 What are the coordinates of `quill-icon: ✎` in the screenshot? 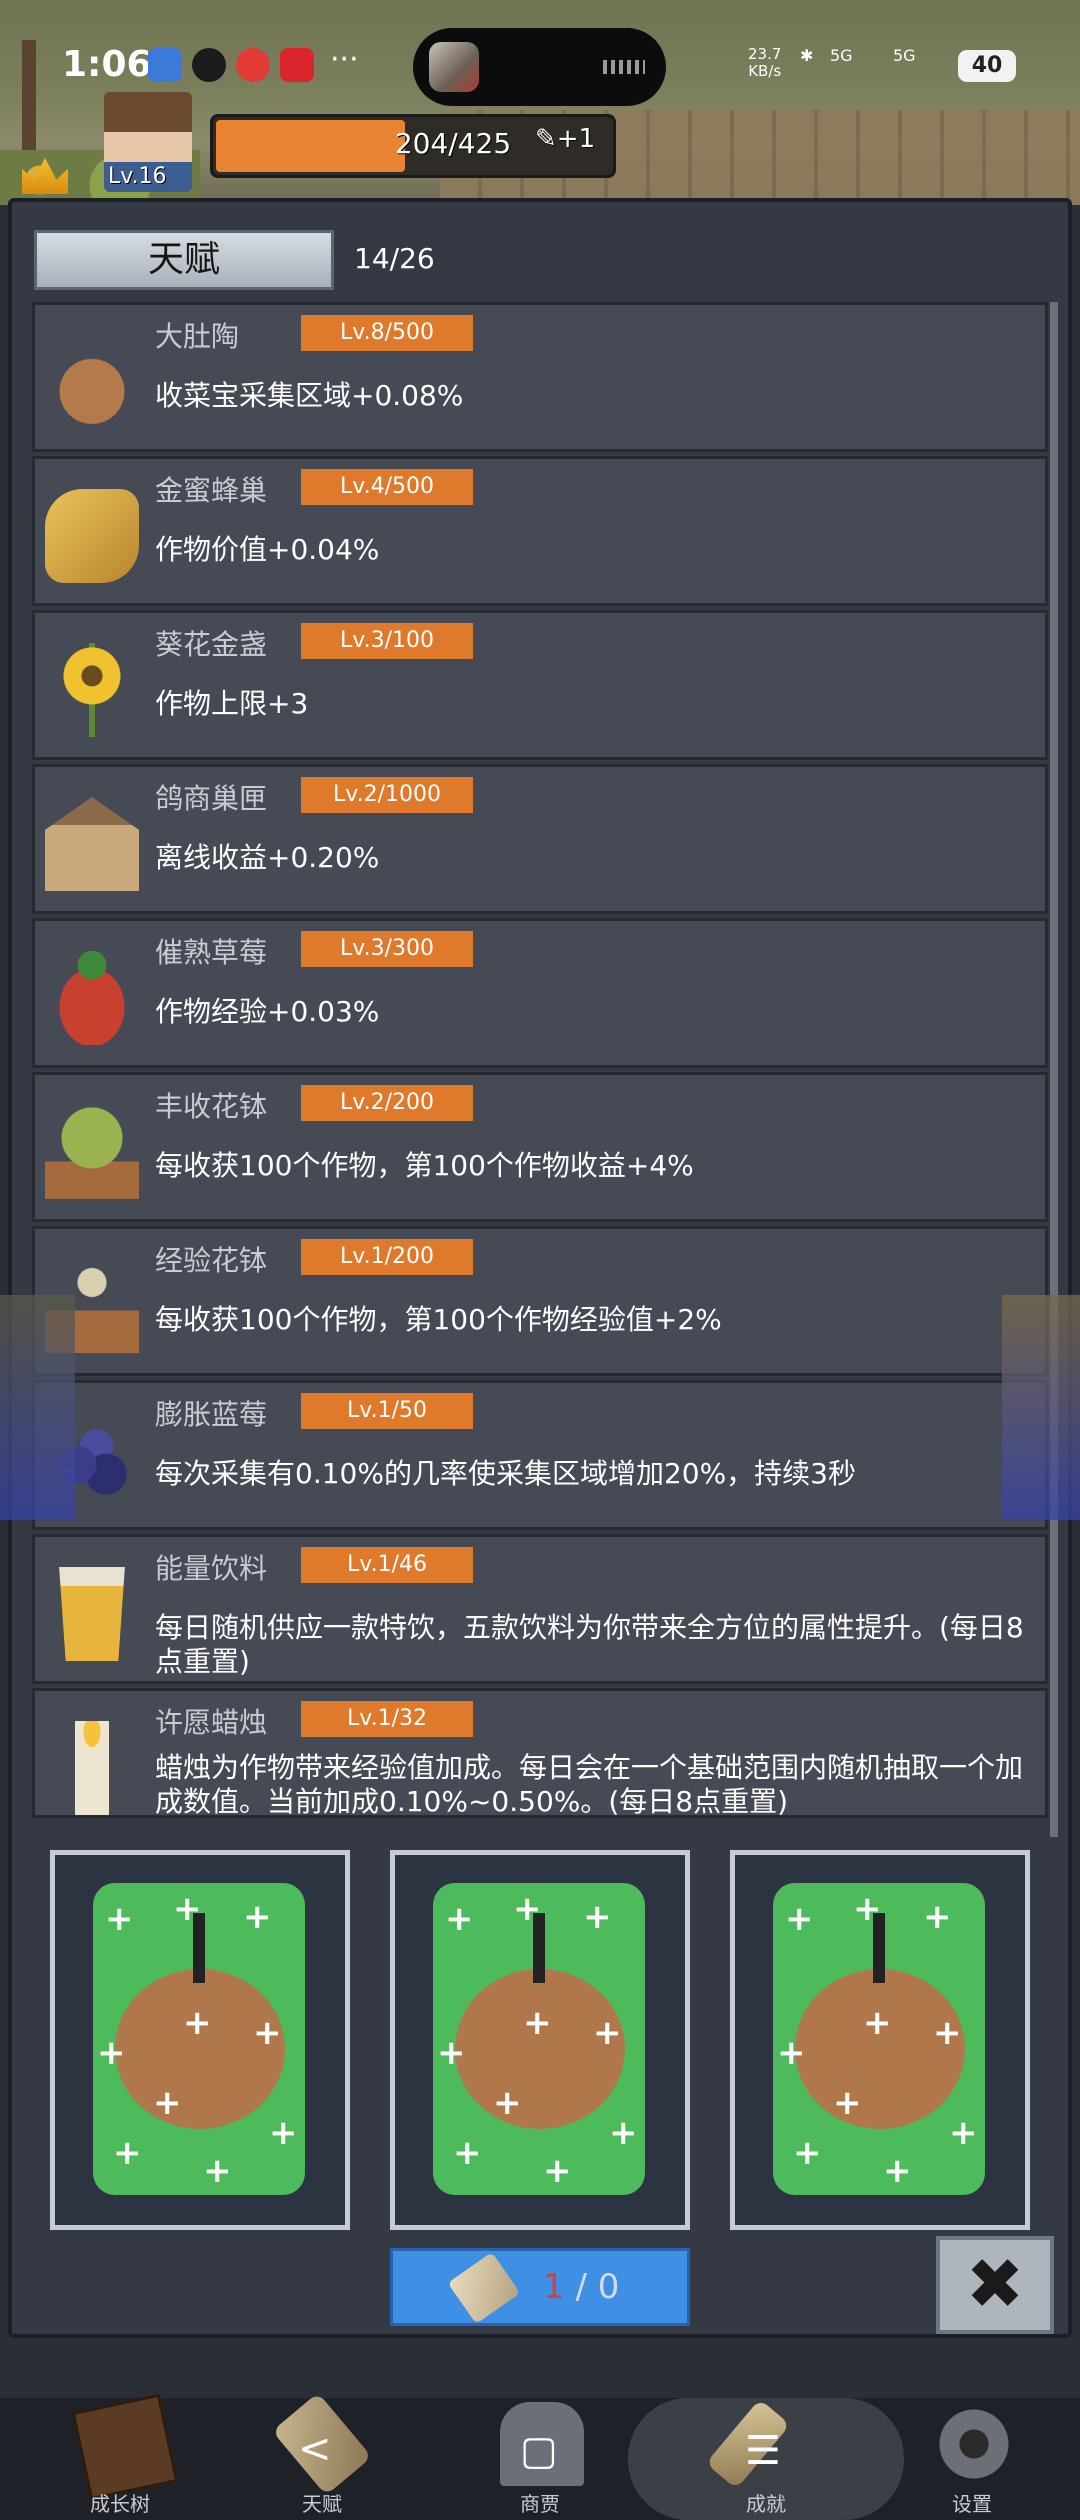 It's located at (546, 139).